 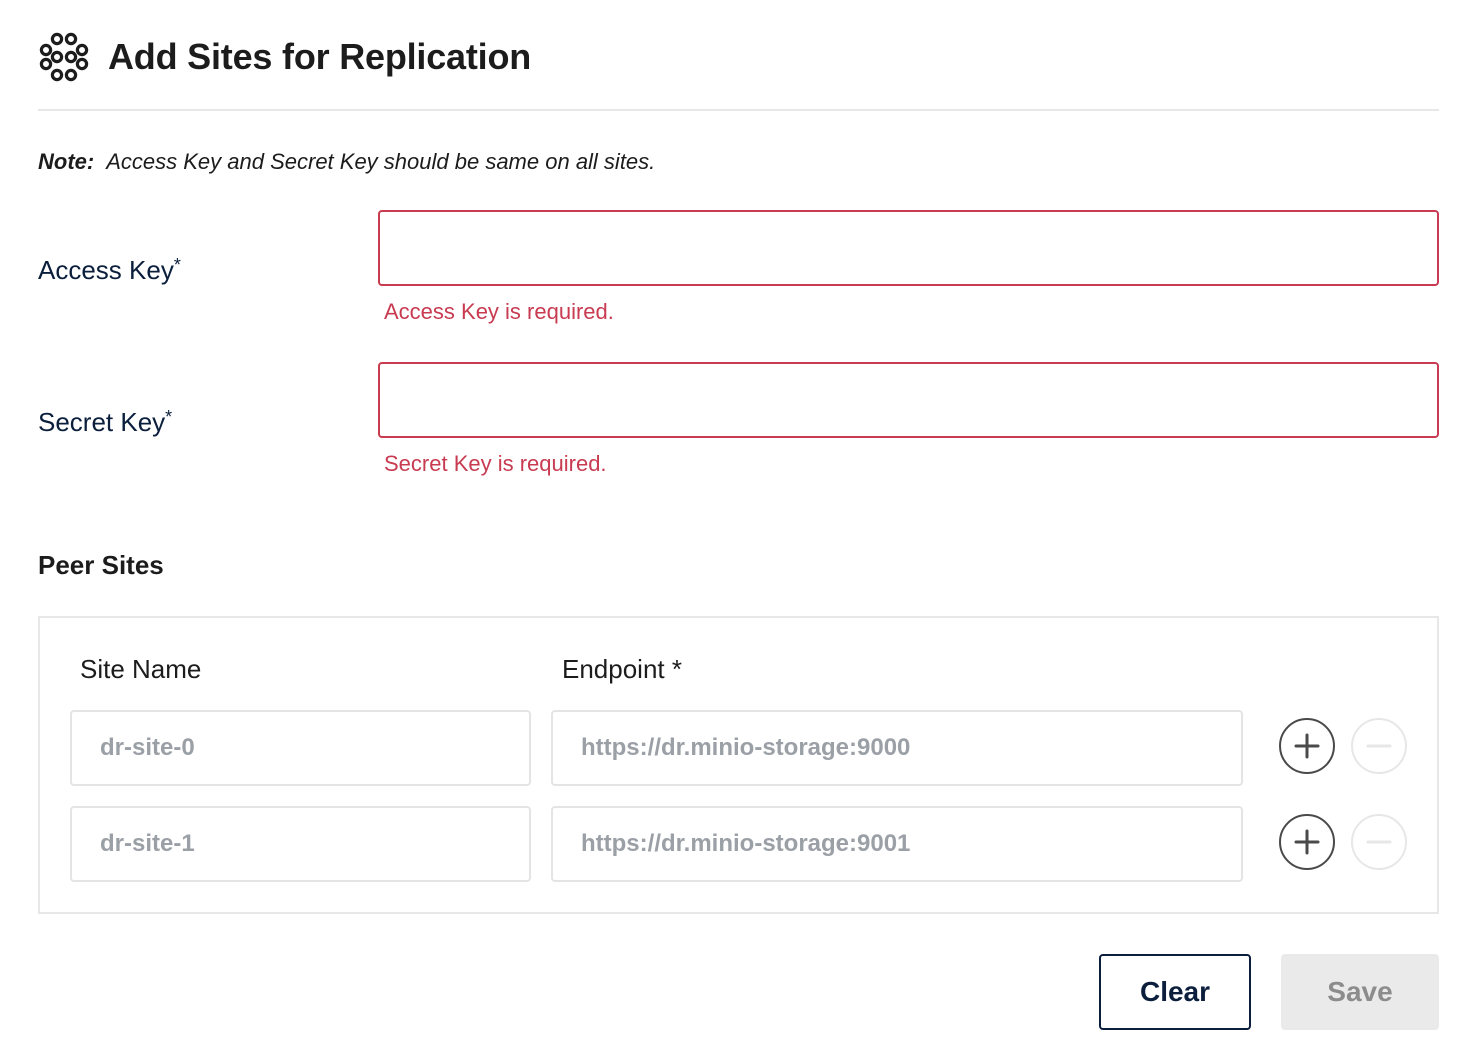 I want to click on secret-key-input, so click(x=908, y=400).